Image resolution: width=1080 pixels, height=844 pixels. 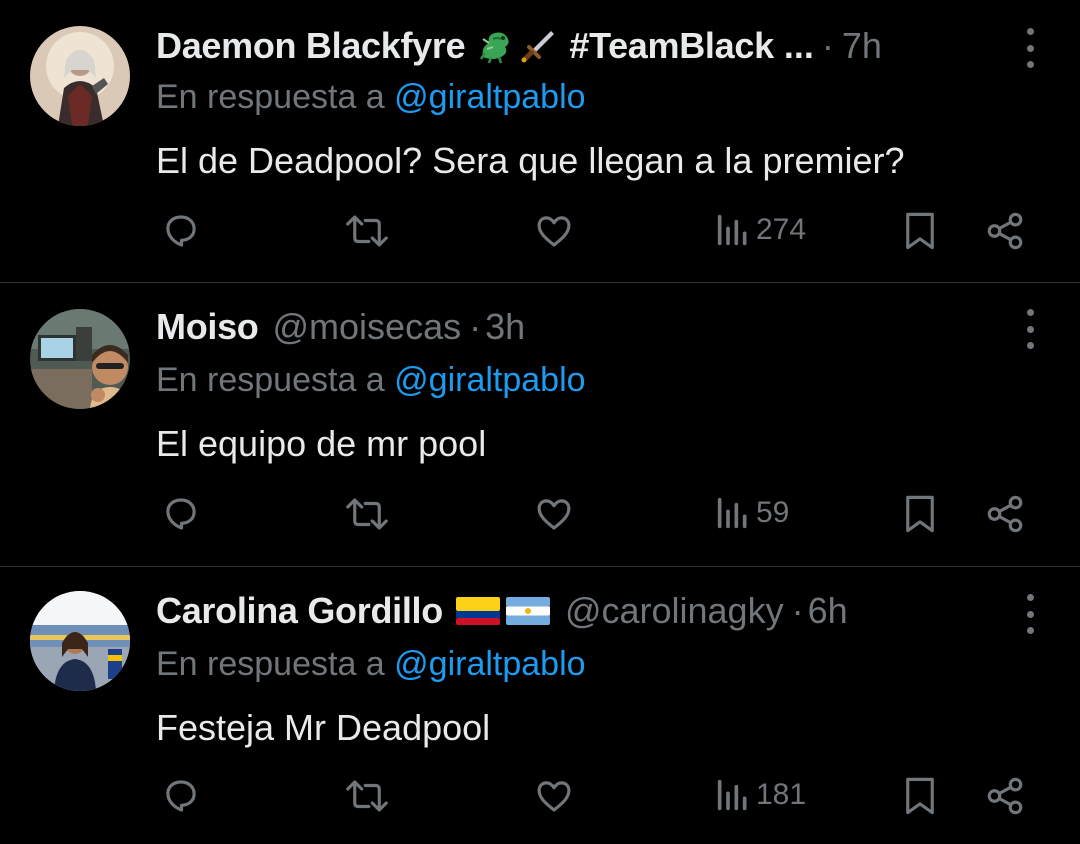 What do you see at coordinates (828, 611) in the screenshot?
I see `timestamp: 6h` at bounding box center [828, 611].